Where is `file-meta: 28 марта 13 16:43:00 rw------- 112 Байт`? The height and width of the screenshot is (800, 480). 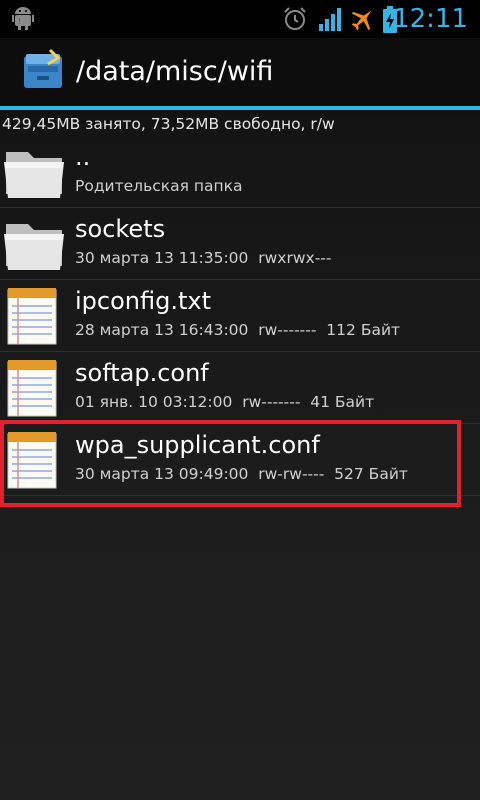
file-meta: 28 марта 13 16:43:00 rw------- 112 Байт is located at coordinates (238, 330).